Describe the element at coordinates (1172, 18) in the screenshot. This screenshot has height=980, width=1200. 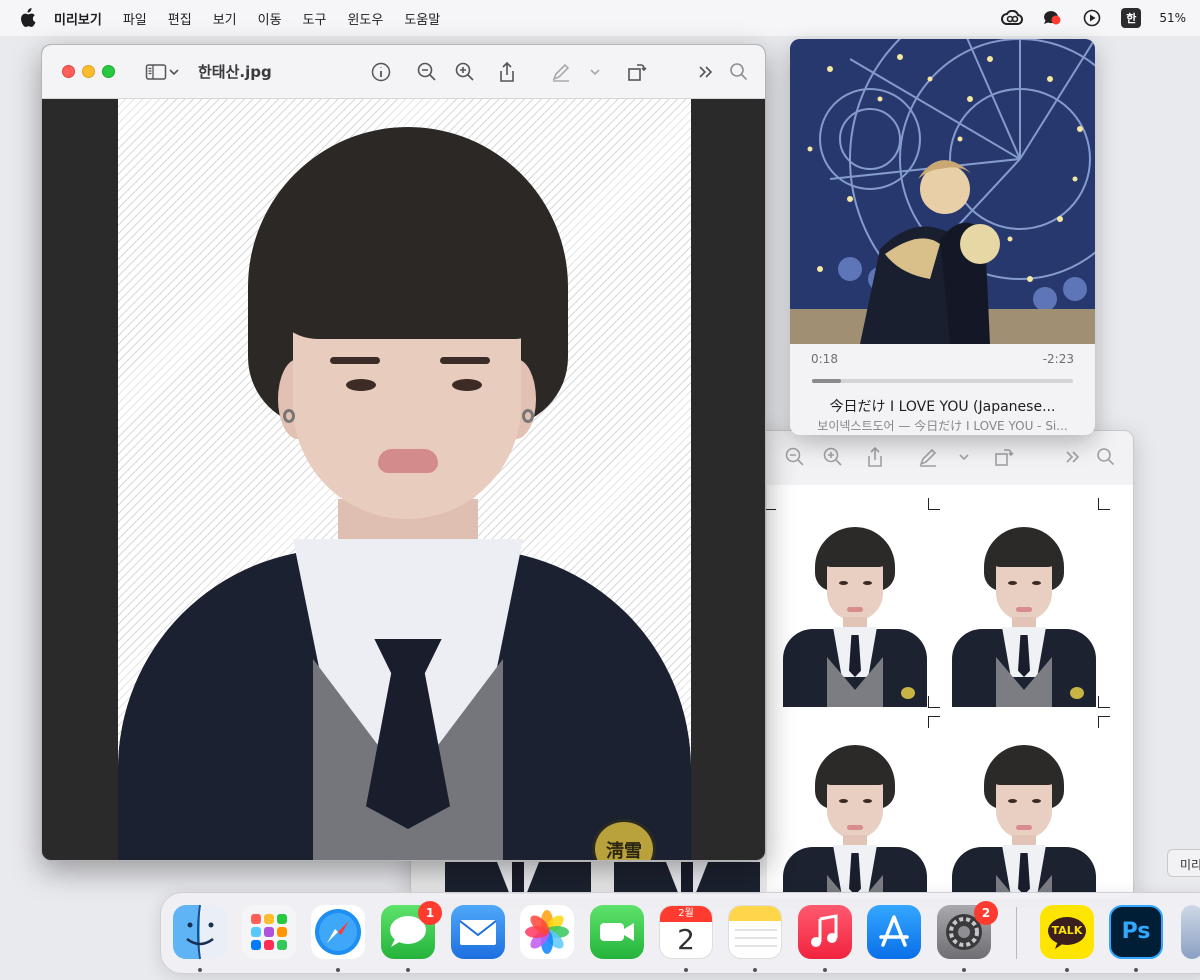
I see `battery-percentage: 51%` at that location.